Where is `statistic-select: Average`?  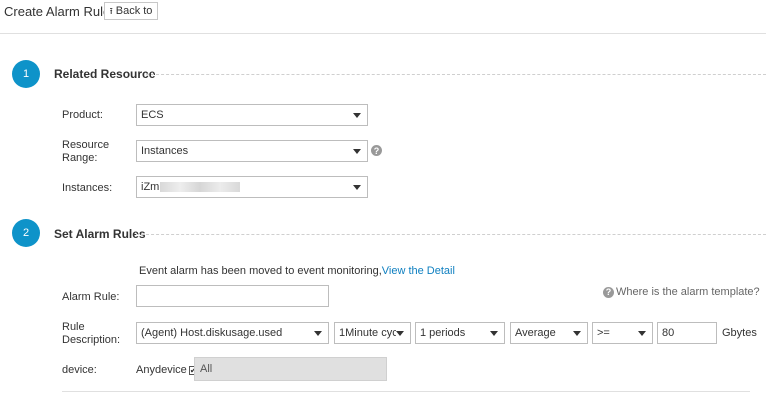 statistic-select: Average is located at coordinates (549, 333).